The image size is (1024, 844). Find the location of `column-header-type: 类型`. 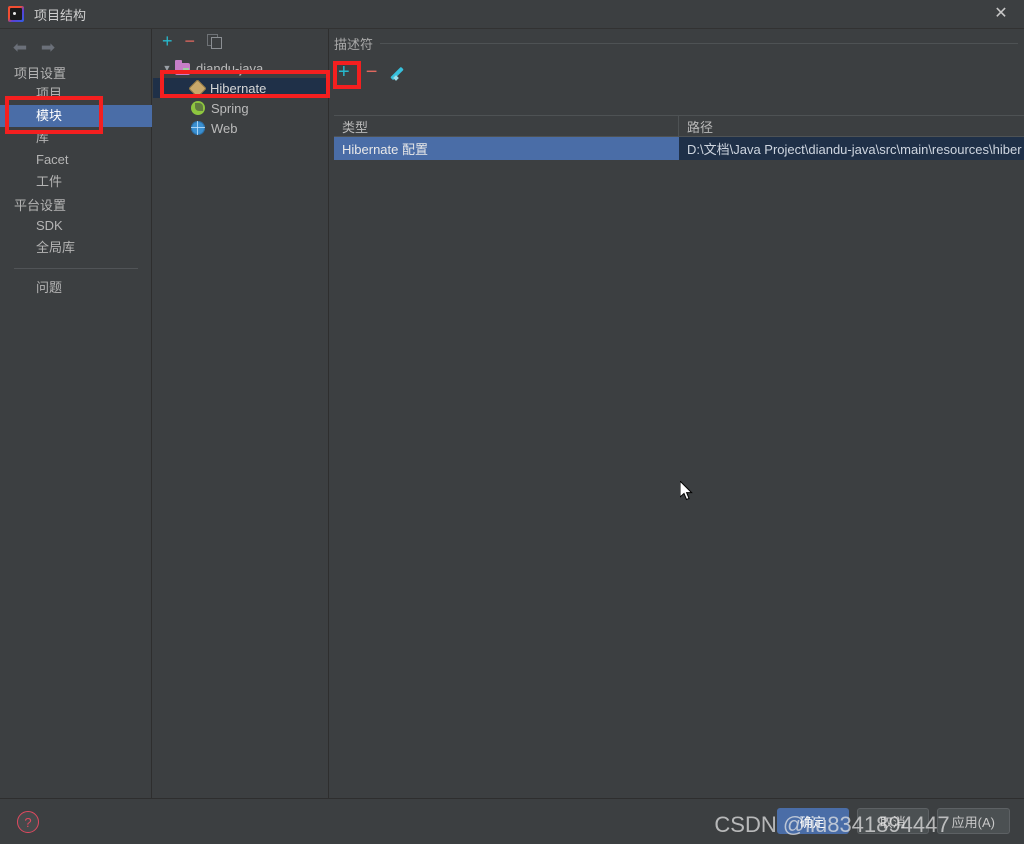

column-header-type: 类型 is located at coordinates (506, 126).